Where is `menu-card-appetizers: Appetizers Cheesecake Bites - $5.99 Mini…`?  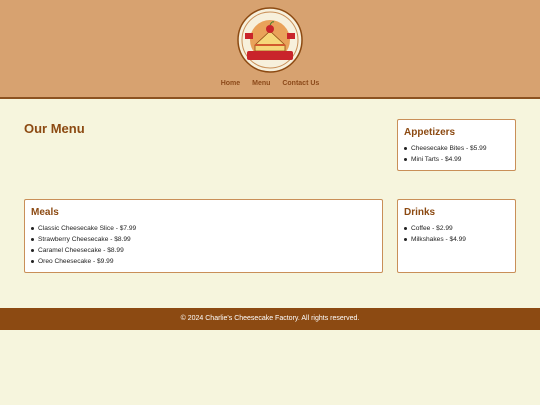 menu-card-appetizers: Appetizers Cheesecake Bites - $5.99 Mini… is located at coordinates (456, 145).